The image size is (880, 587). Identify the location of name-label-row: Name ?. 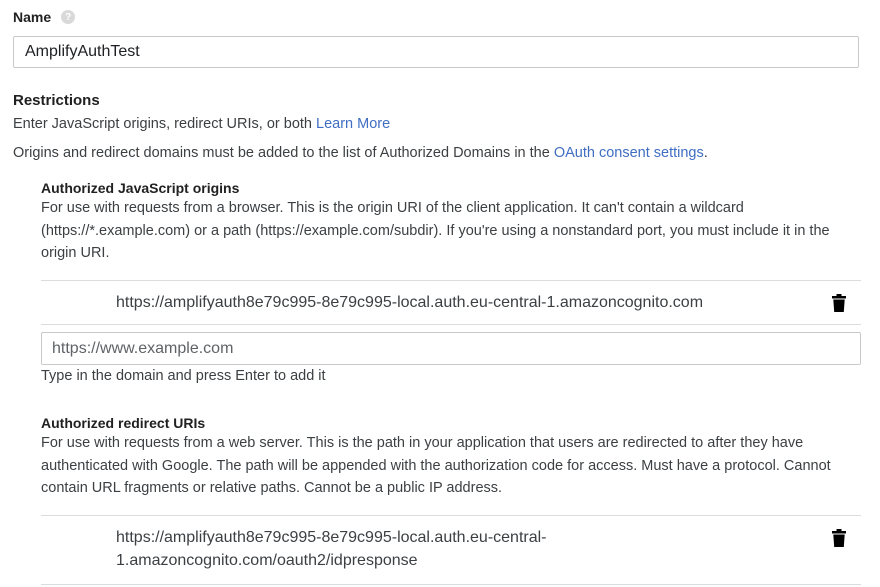
(44, 17).